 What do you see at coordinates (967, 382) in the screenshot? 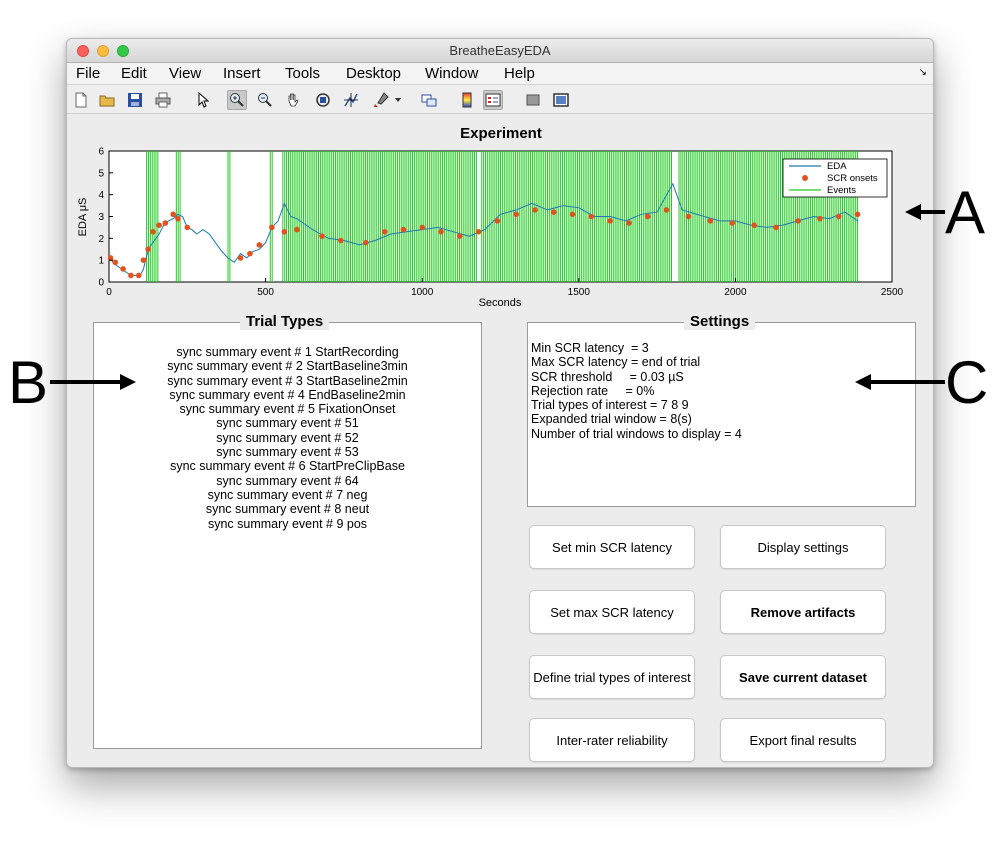
I see `callout-c-label: C` at bounding box center [967, 382].